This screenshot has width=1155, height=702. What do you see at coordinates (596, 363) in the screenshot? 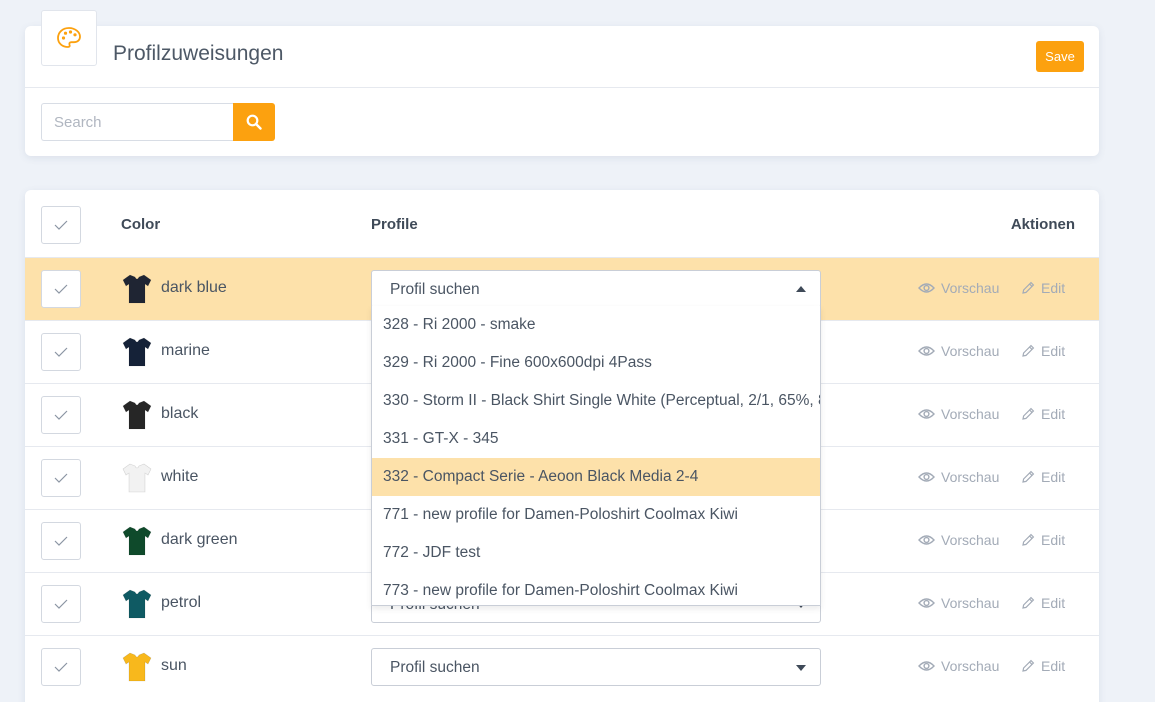
I see `dropdown-option: 329 - Ri 2000 - Fine 600x600dpi 4Pass` at bounding box center [596, 363].